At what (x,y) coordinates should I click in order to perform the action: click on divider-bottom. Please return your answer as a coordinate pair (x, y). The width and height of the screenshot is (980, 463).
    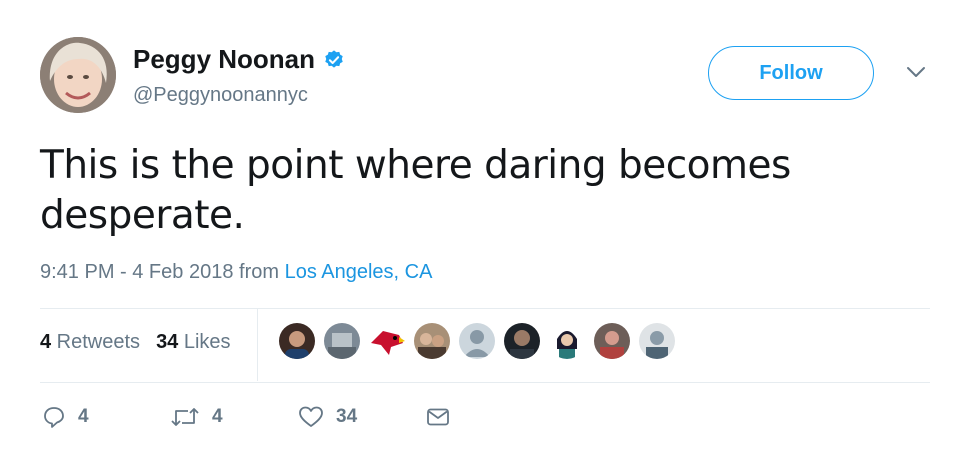
    Looking at the image, I should click on (485, 382).